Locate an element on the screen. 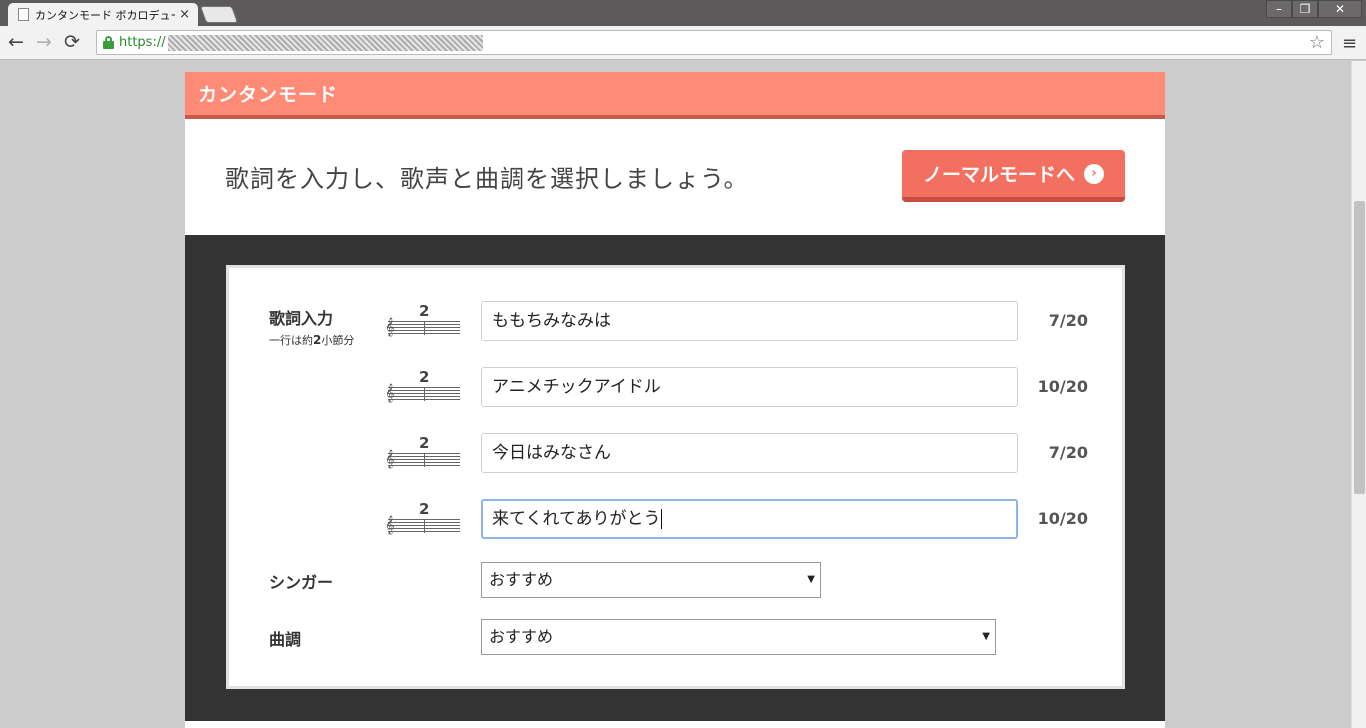 This screenshot has height=728, width=1366. lyric-input-3: 今日はみなさん is located at coordinates (749, 453).